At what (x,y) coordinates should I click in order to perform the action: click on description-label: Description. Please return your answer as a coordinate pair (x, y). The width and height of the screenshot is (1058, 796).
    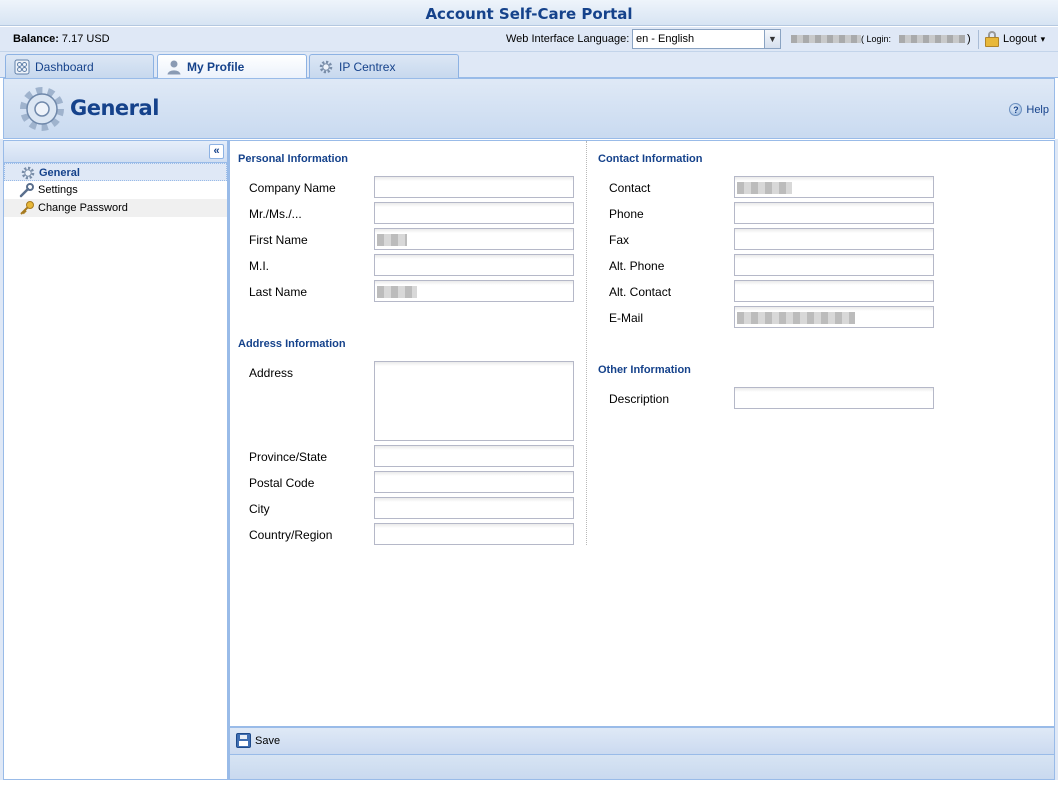
    Looking at the image, I should click on (639, 399).